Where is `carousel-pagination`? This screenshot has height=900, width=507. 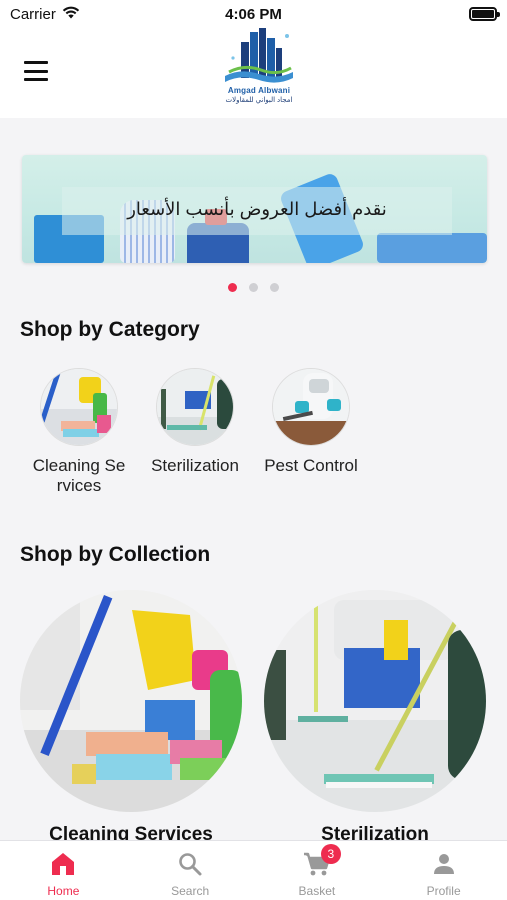 carousel-pagination is located at coordinates (253, 287).